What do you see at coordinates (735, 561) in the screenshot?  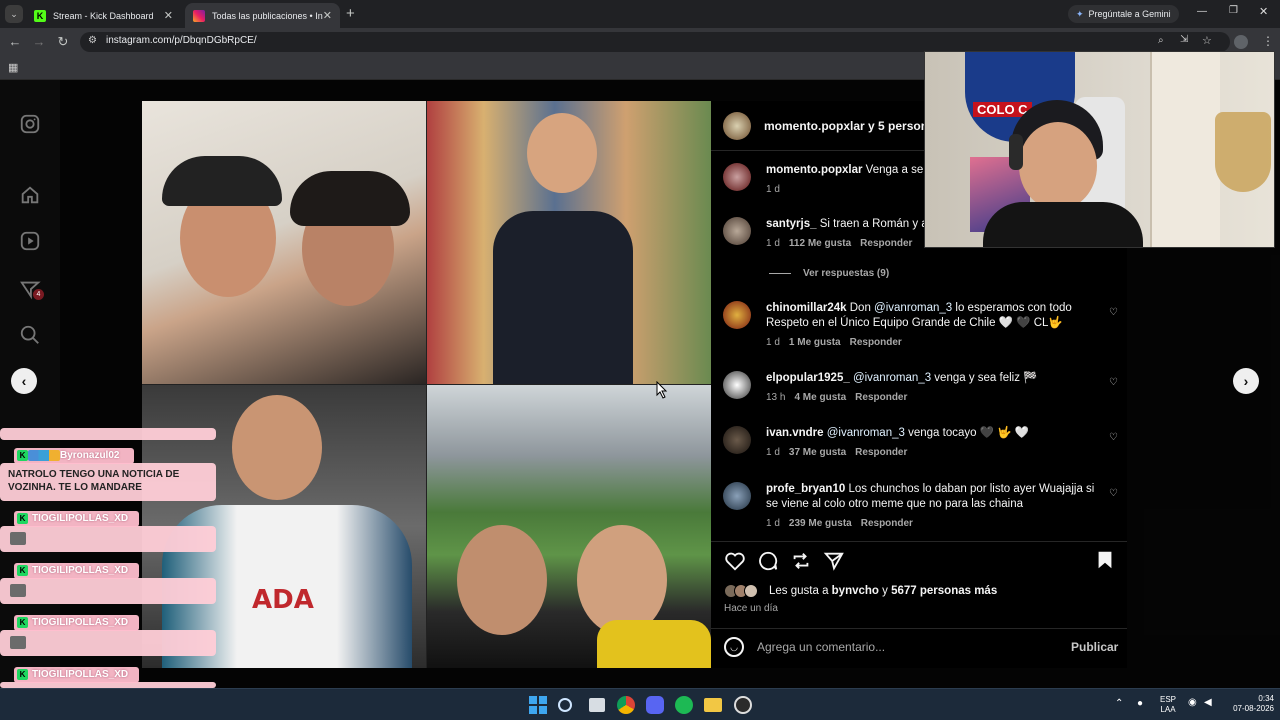 I see `like-icon` at bounding box center [735, 561].